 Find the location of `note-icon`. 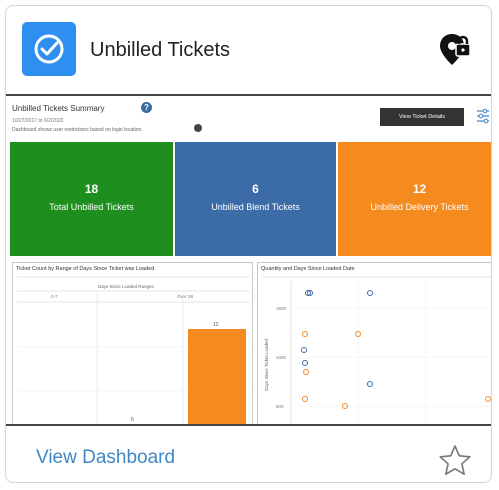

note-icon is located at coordinates (198, 128).